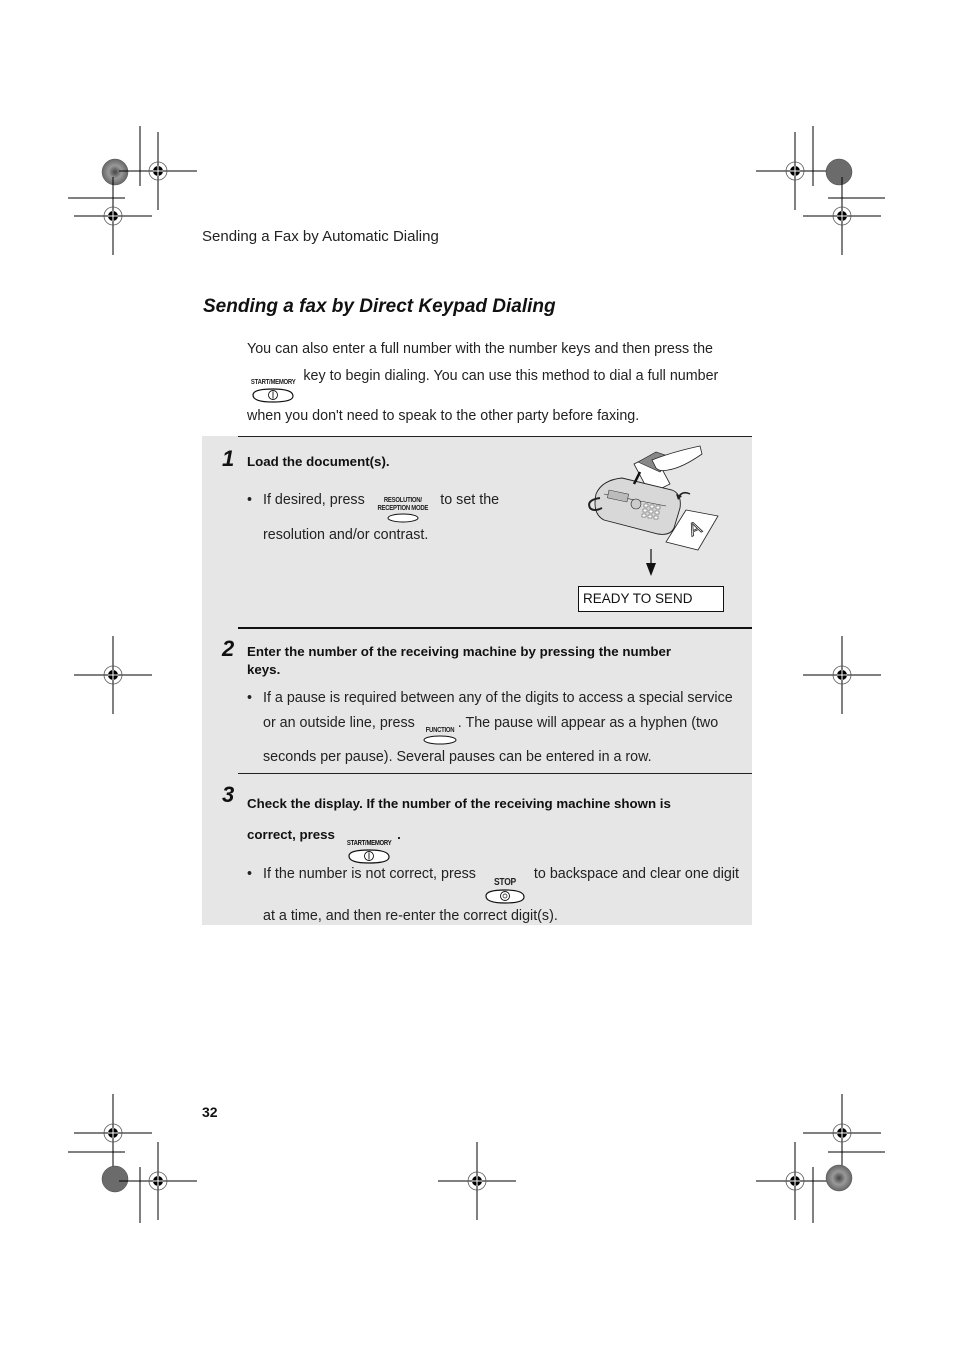  What do you see at coordinates (651, 599) in the screenshot?
I see `fax-display-readout: READY TO SEND` at bounding box center [651, 599].